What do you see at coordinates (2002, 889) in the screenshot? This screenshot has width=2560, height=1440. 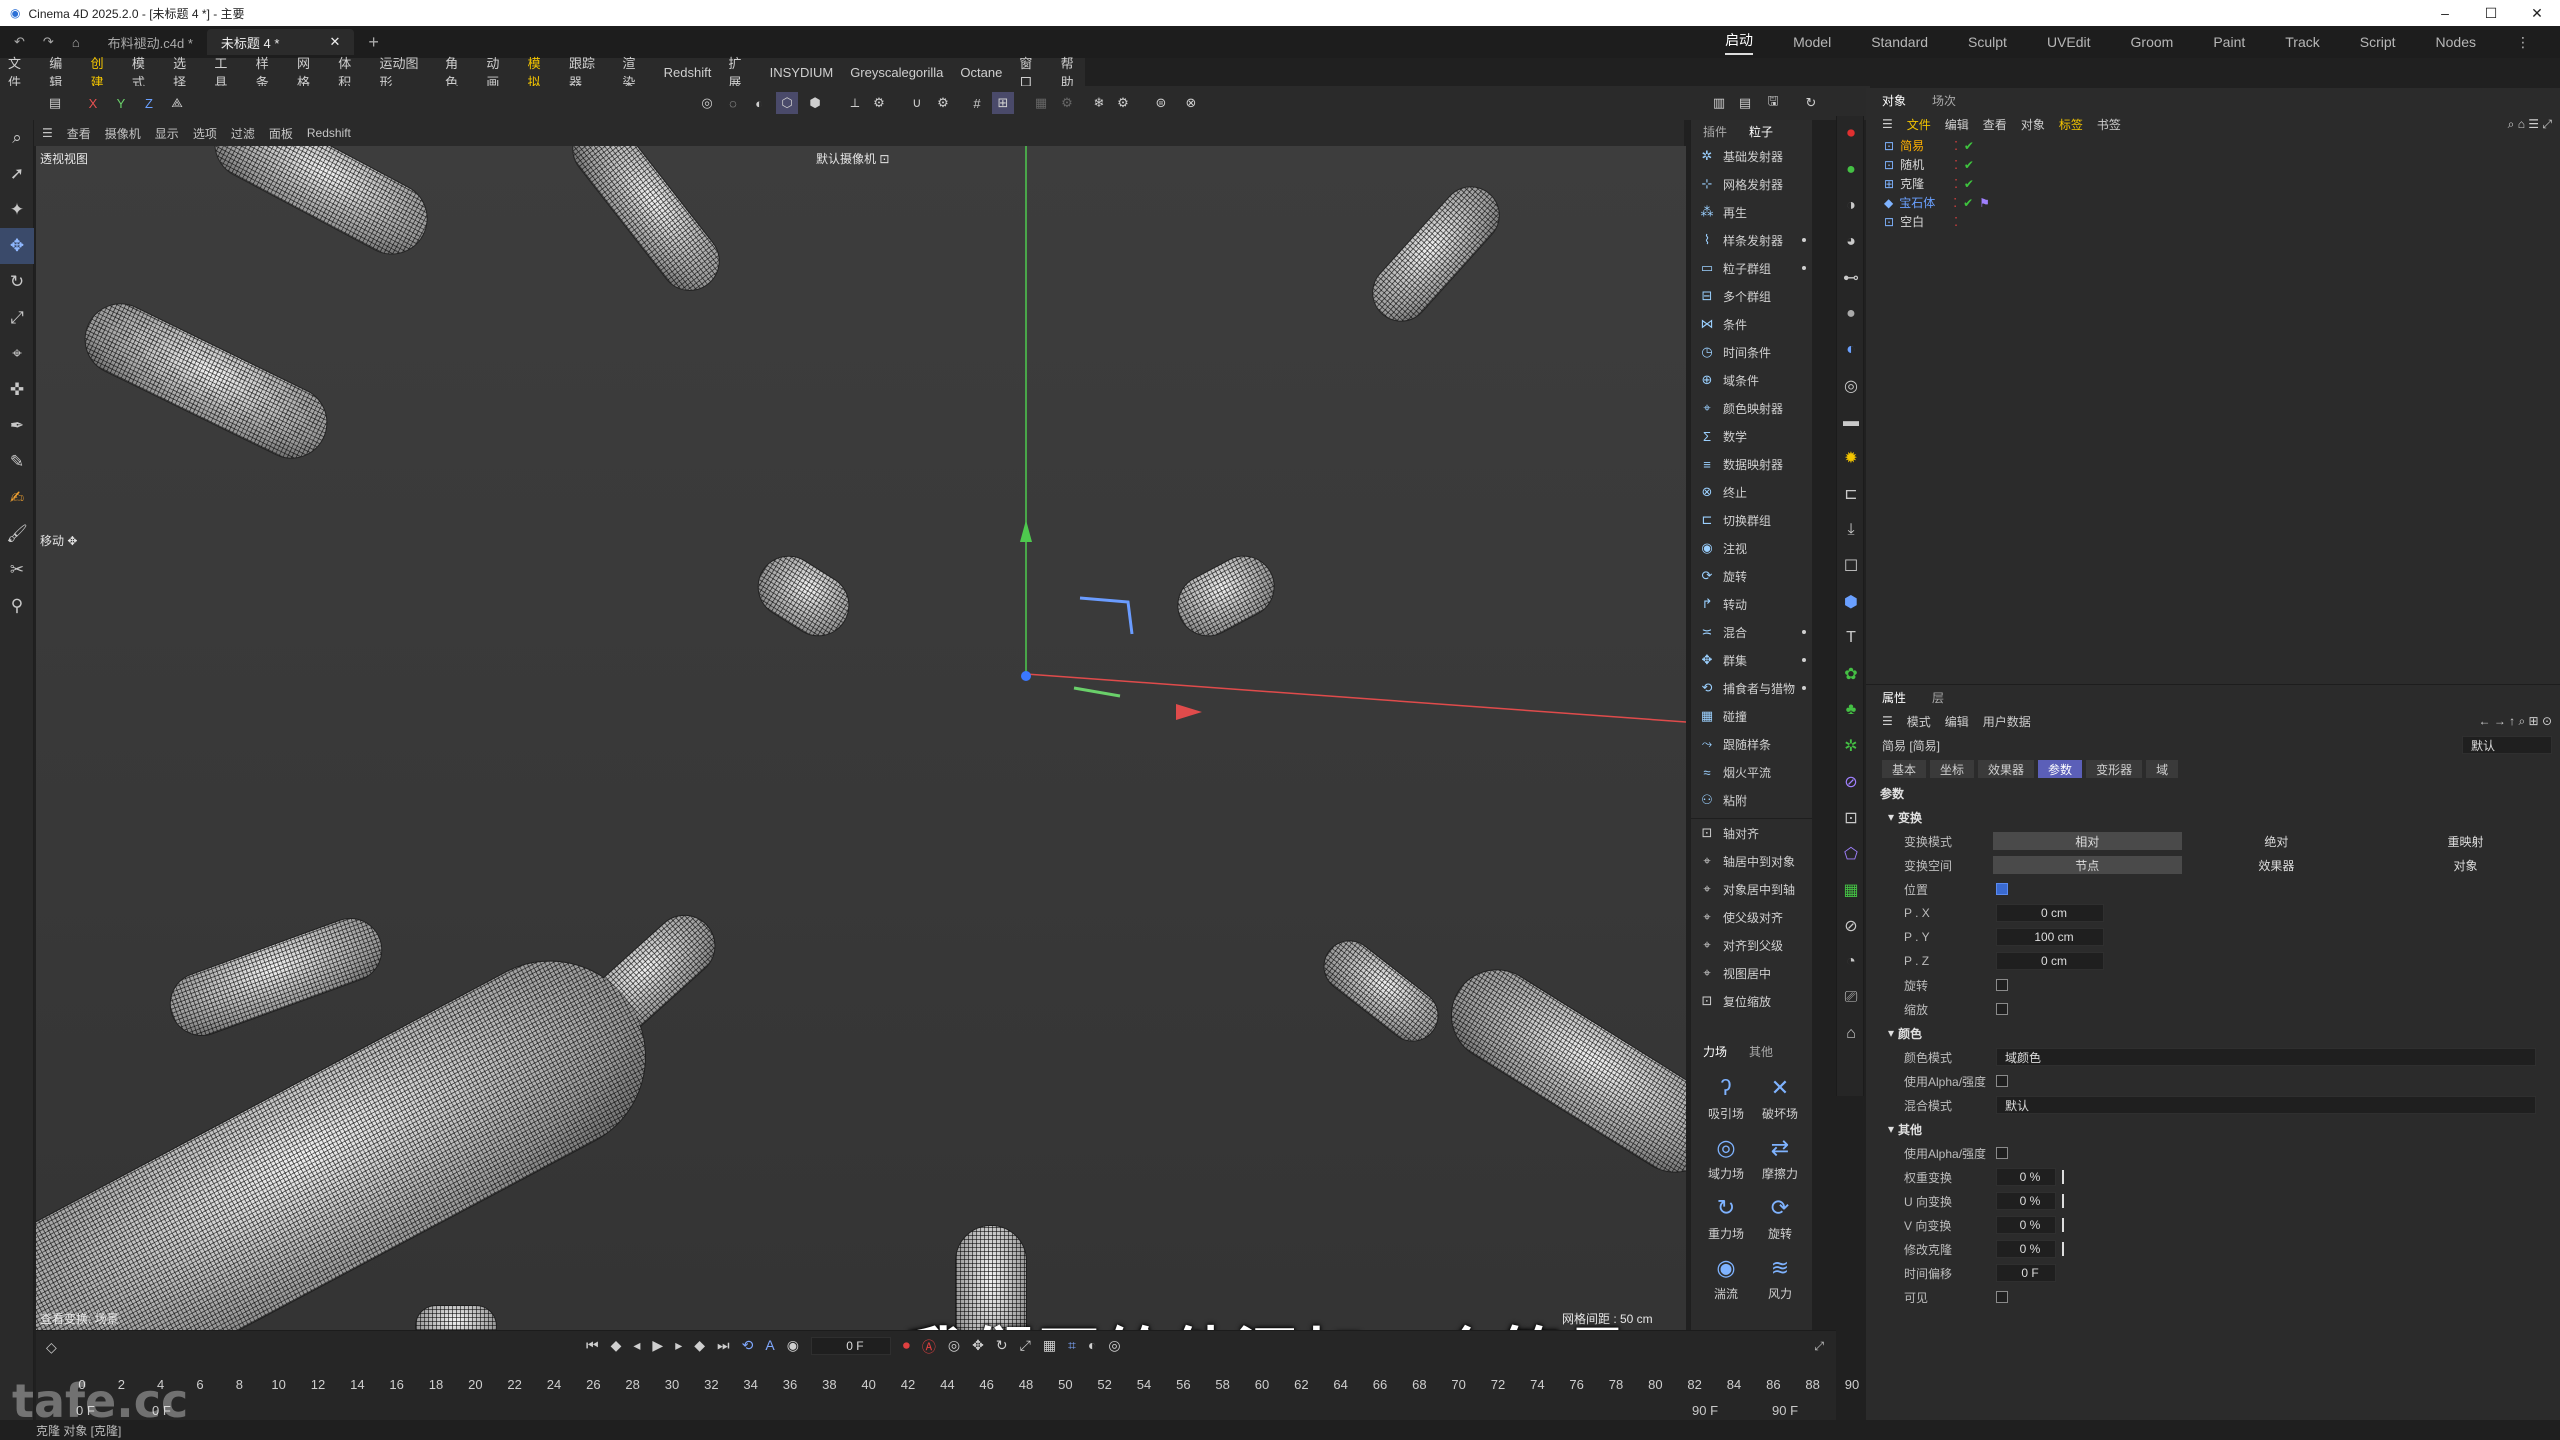 I see `position-checkbox` at bounding box center [2002, 889].